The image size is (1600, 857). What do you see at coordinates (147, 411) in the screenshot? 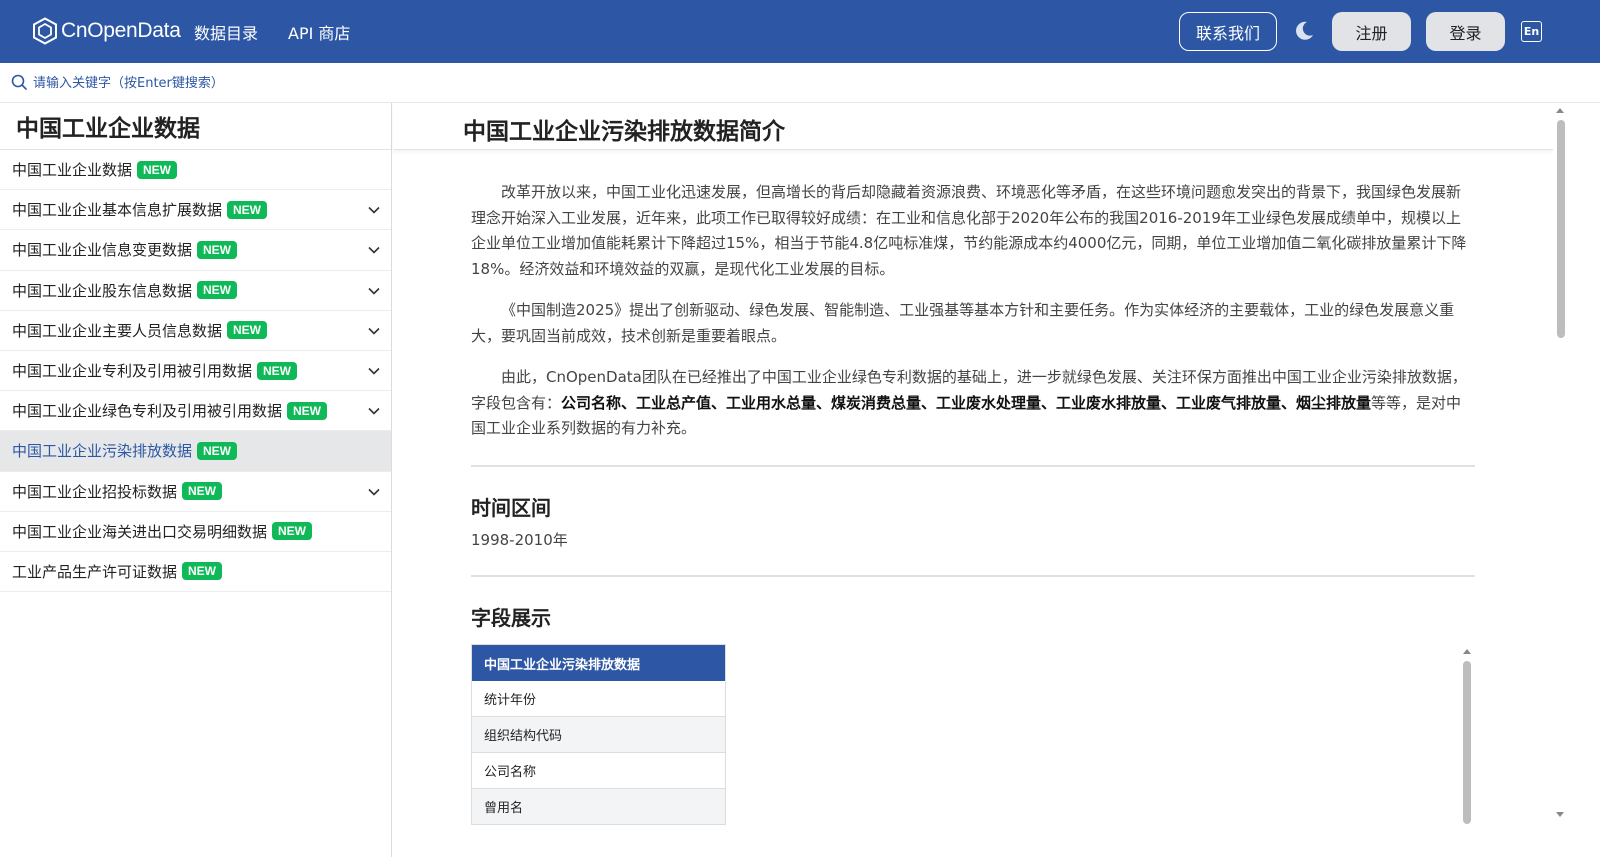
I see `sidebar-item-label: 中国工业企业绿色专利及引用被引用数据` at bounding box center [147, 411].